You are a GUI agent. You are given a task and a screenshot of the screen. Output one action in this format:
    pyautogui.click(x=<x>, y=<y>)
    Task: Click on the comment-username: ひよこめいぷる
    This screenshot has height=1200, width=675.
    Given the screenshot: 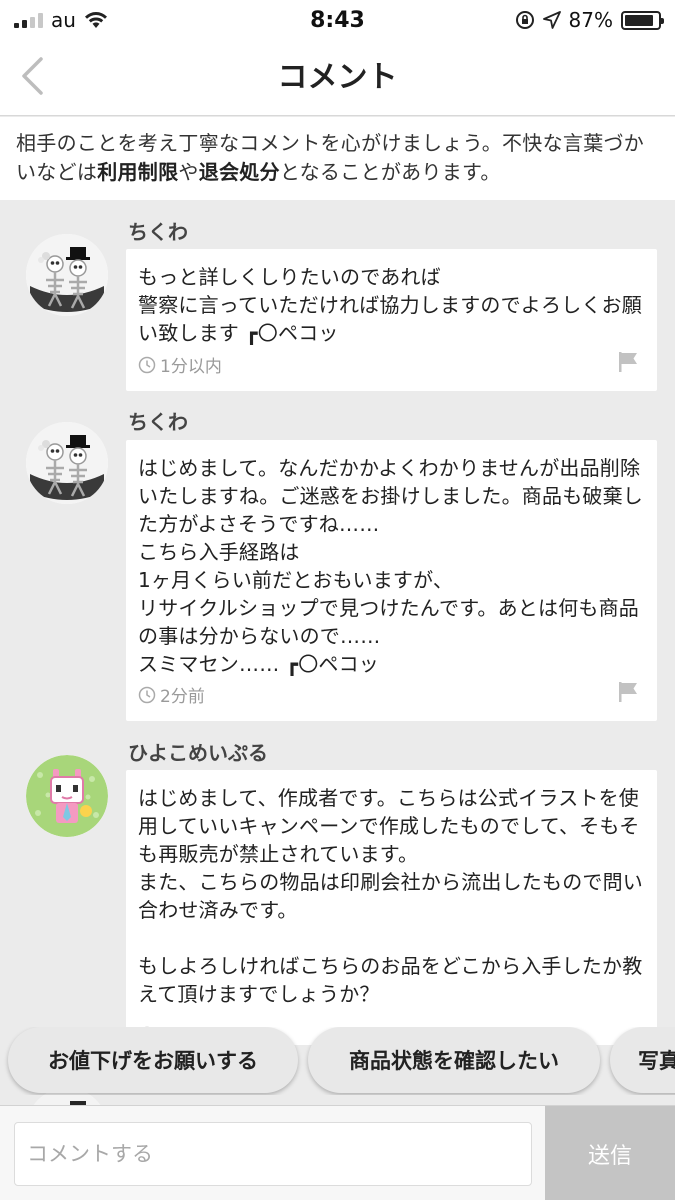 What is the action you would take?
    pyautogui.click(x=198, y=751)
    